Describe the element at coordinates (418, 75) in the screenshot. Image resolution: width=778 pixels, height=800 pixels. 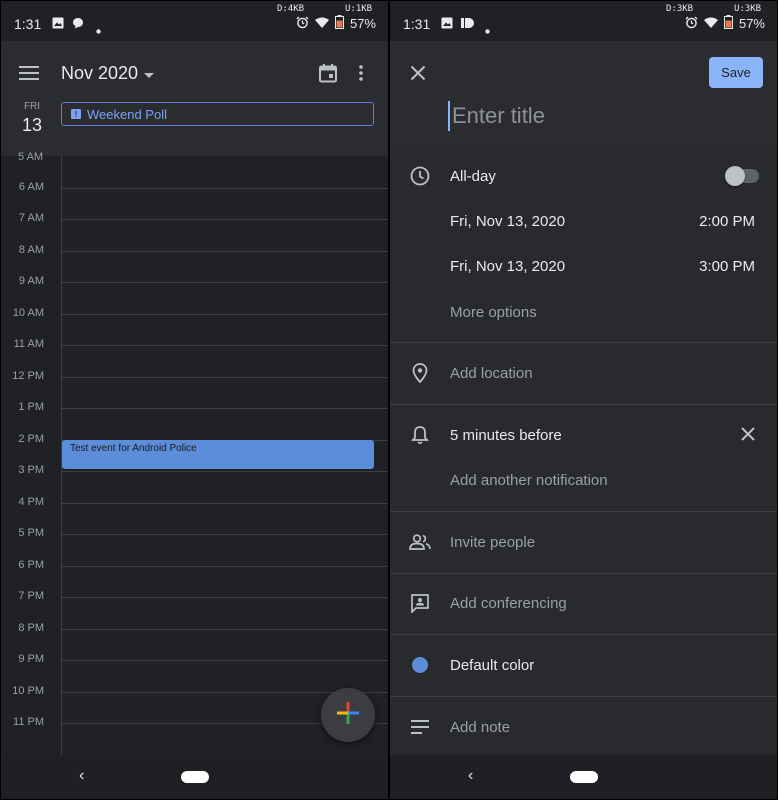
I see `close-icon` at that location.